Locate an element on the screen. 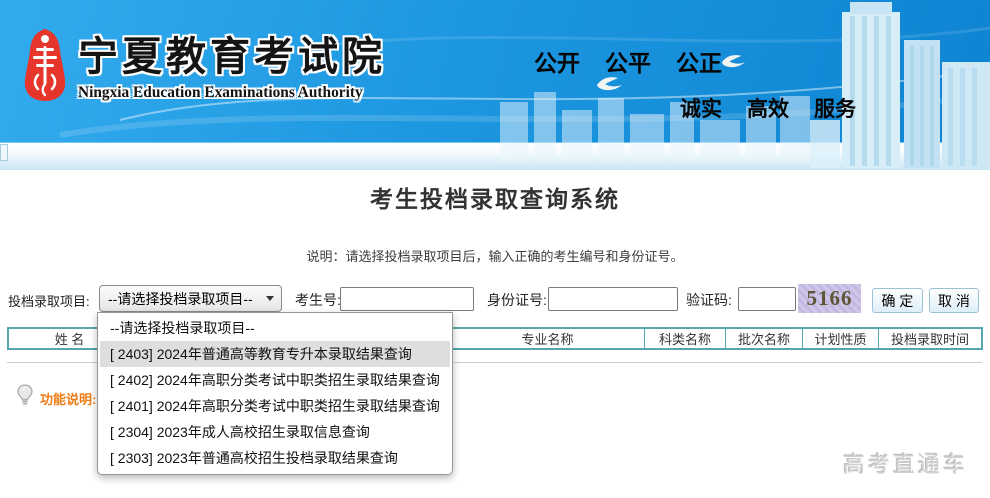  slogan-open-fair-just: 公开 公平 公正 is located at coordinates (628, 61).